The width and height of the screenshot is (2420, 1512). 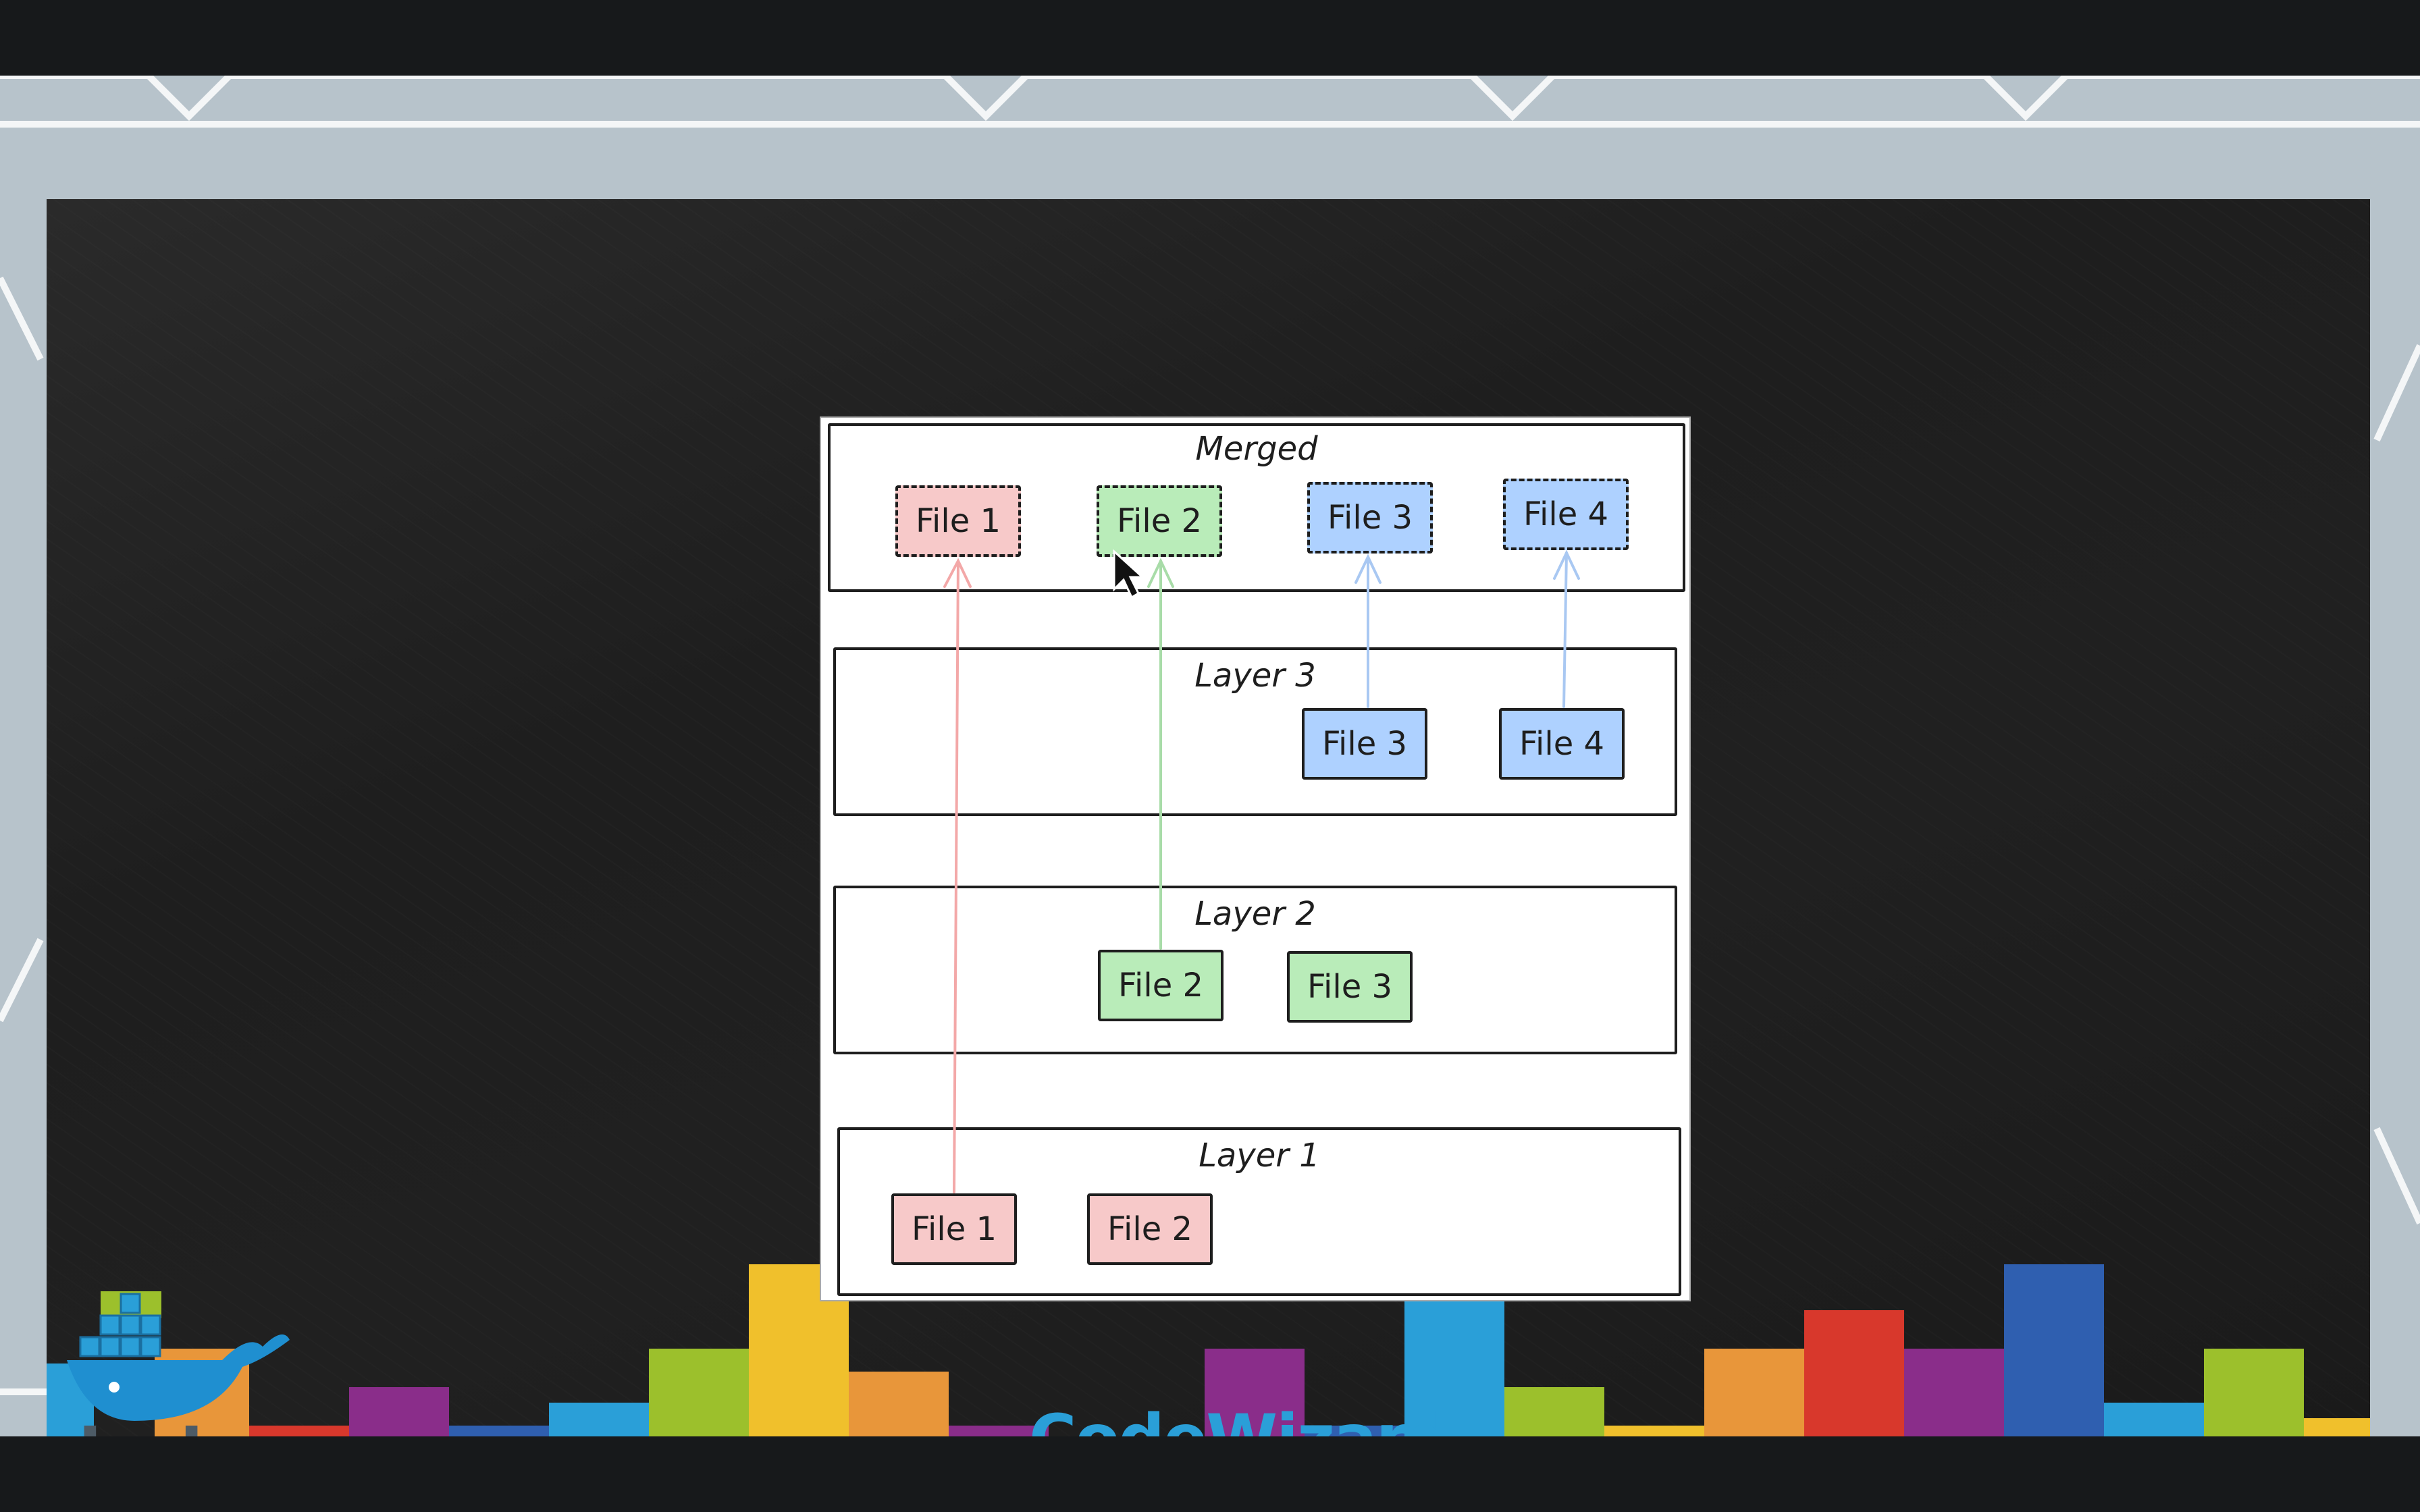 What do you see at coordinates (1129, 574) in the screenshot?
I see `mouse-cursor-icon` at bounding box center [1129, 574].